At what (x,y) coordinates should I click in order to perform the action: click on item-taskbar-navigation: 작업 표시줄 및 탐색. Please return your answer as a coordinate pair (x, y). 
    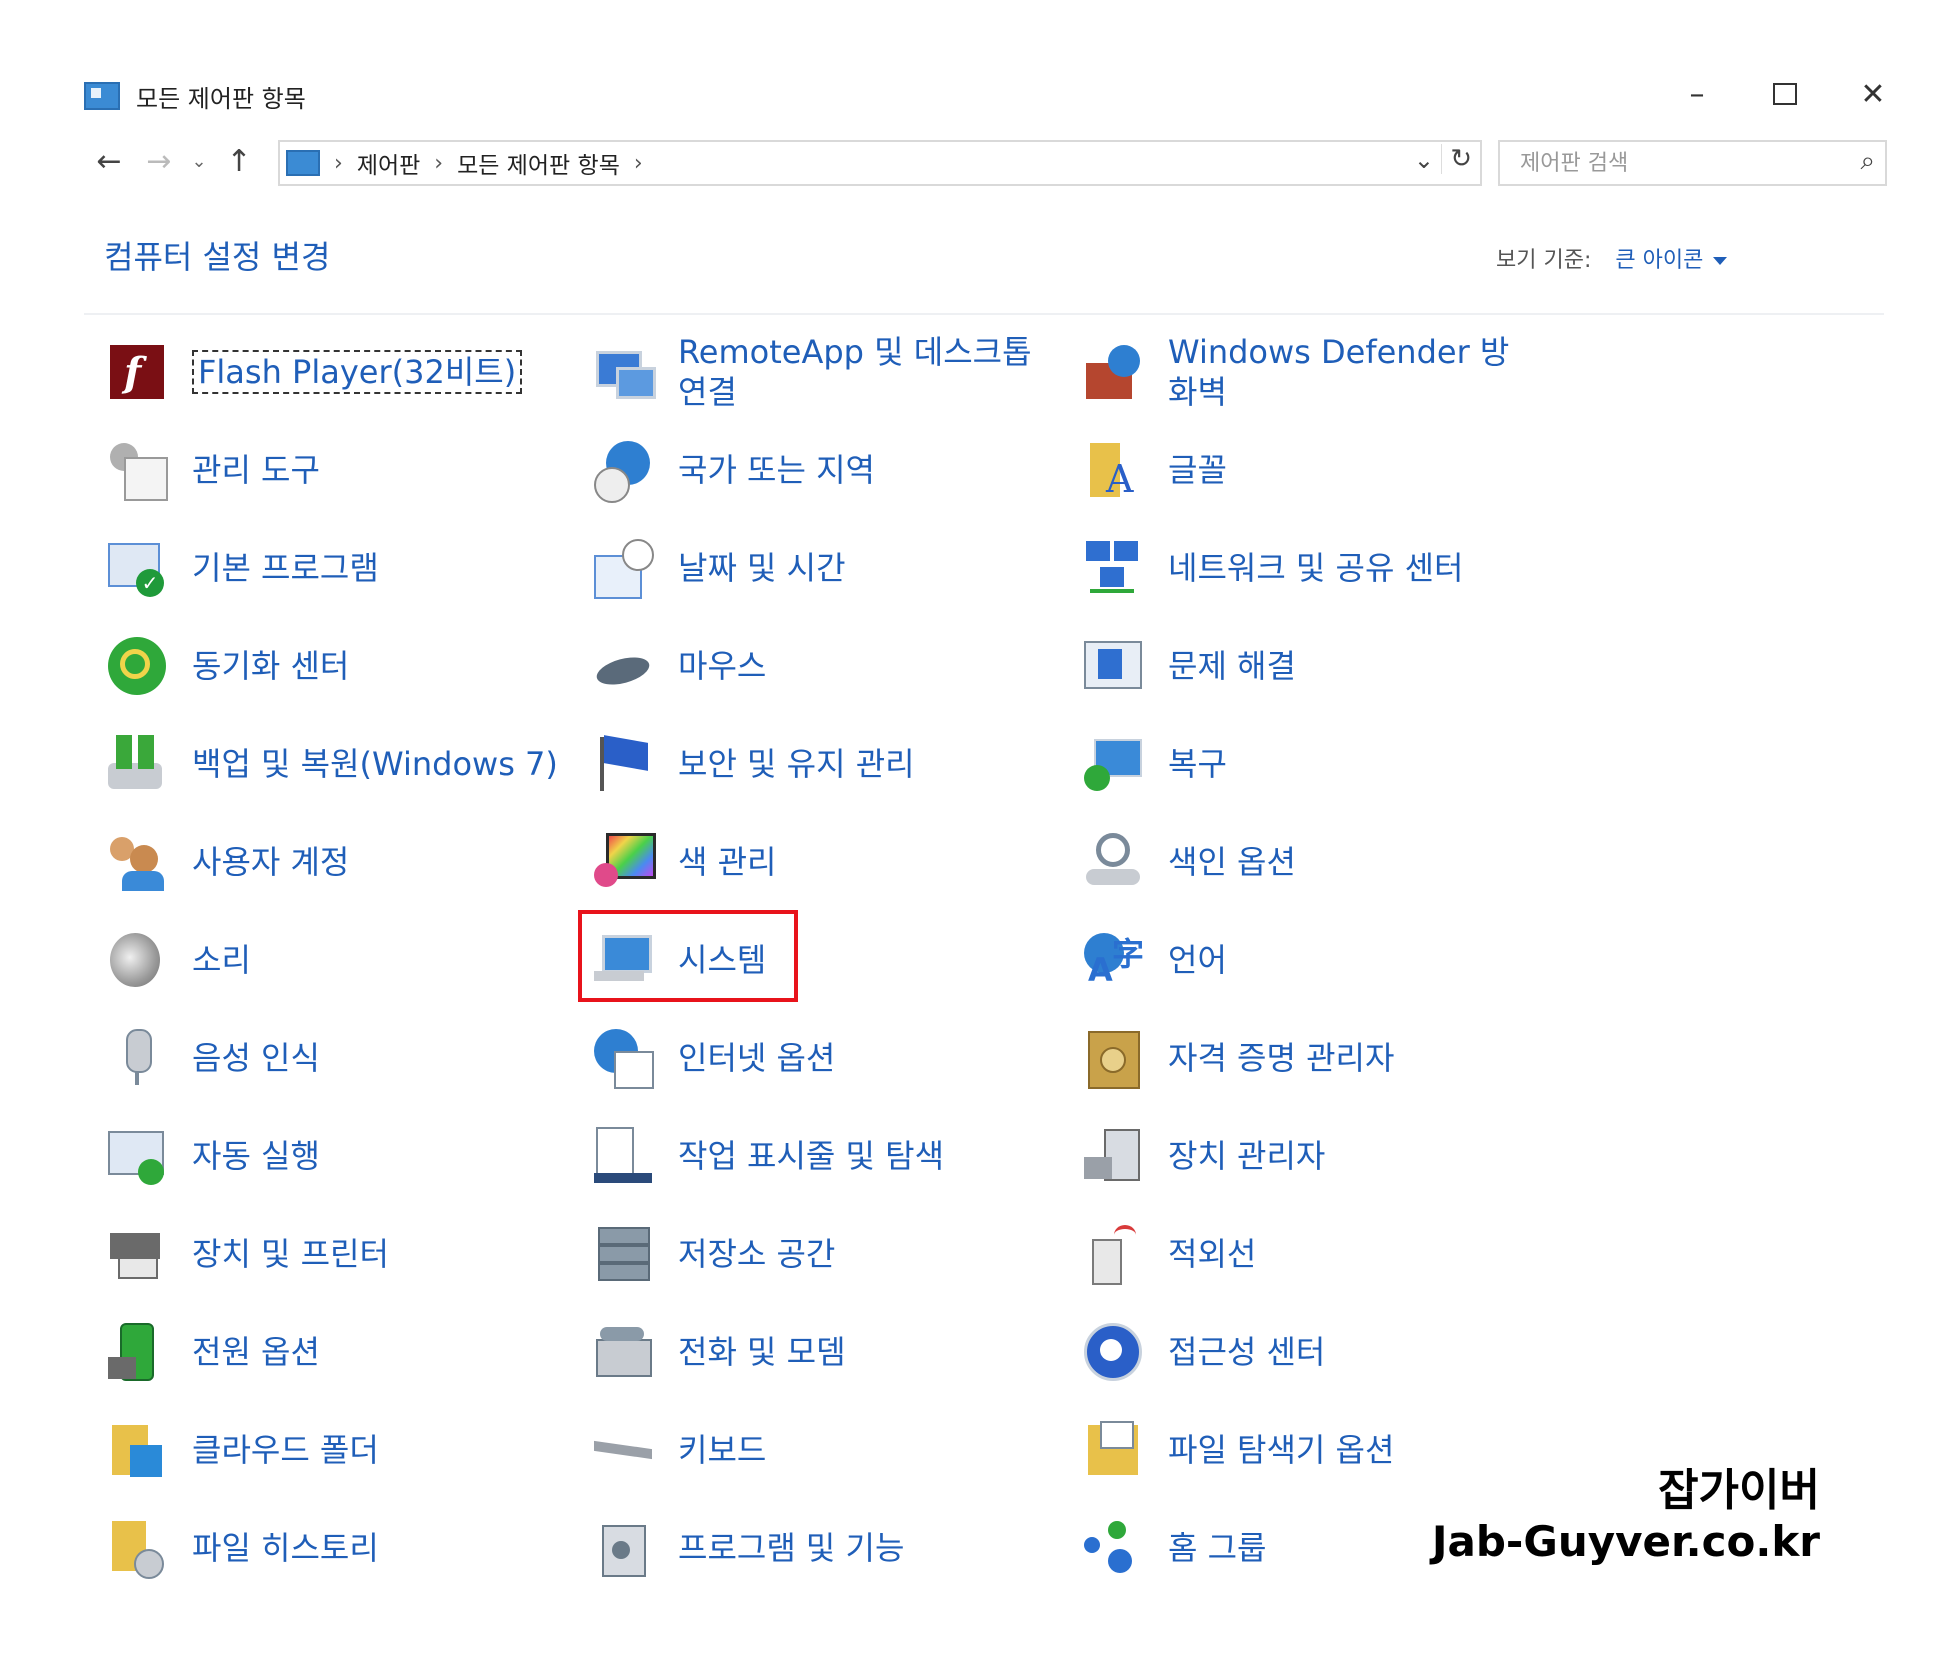
    Looking at the image, I should click on (768, 1156).